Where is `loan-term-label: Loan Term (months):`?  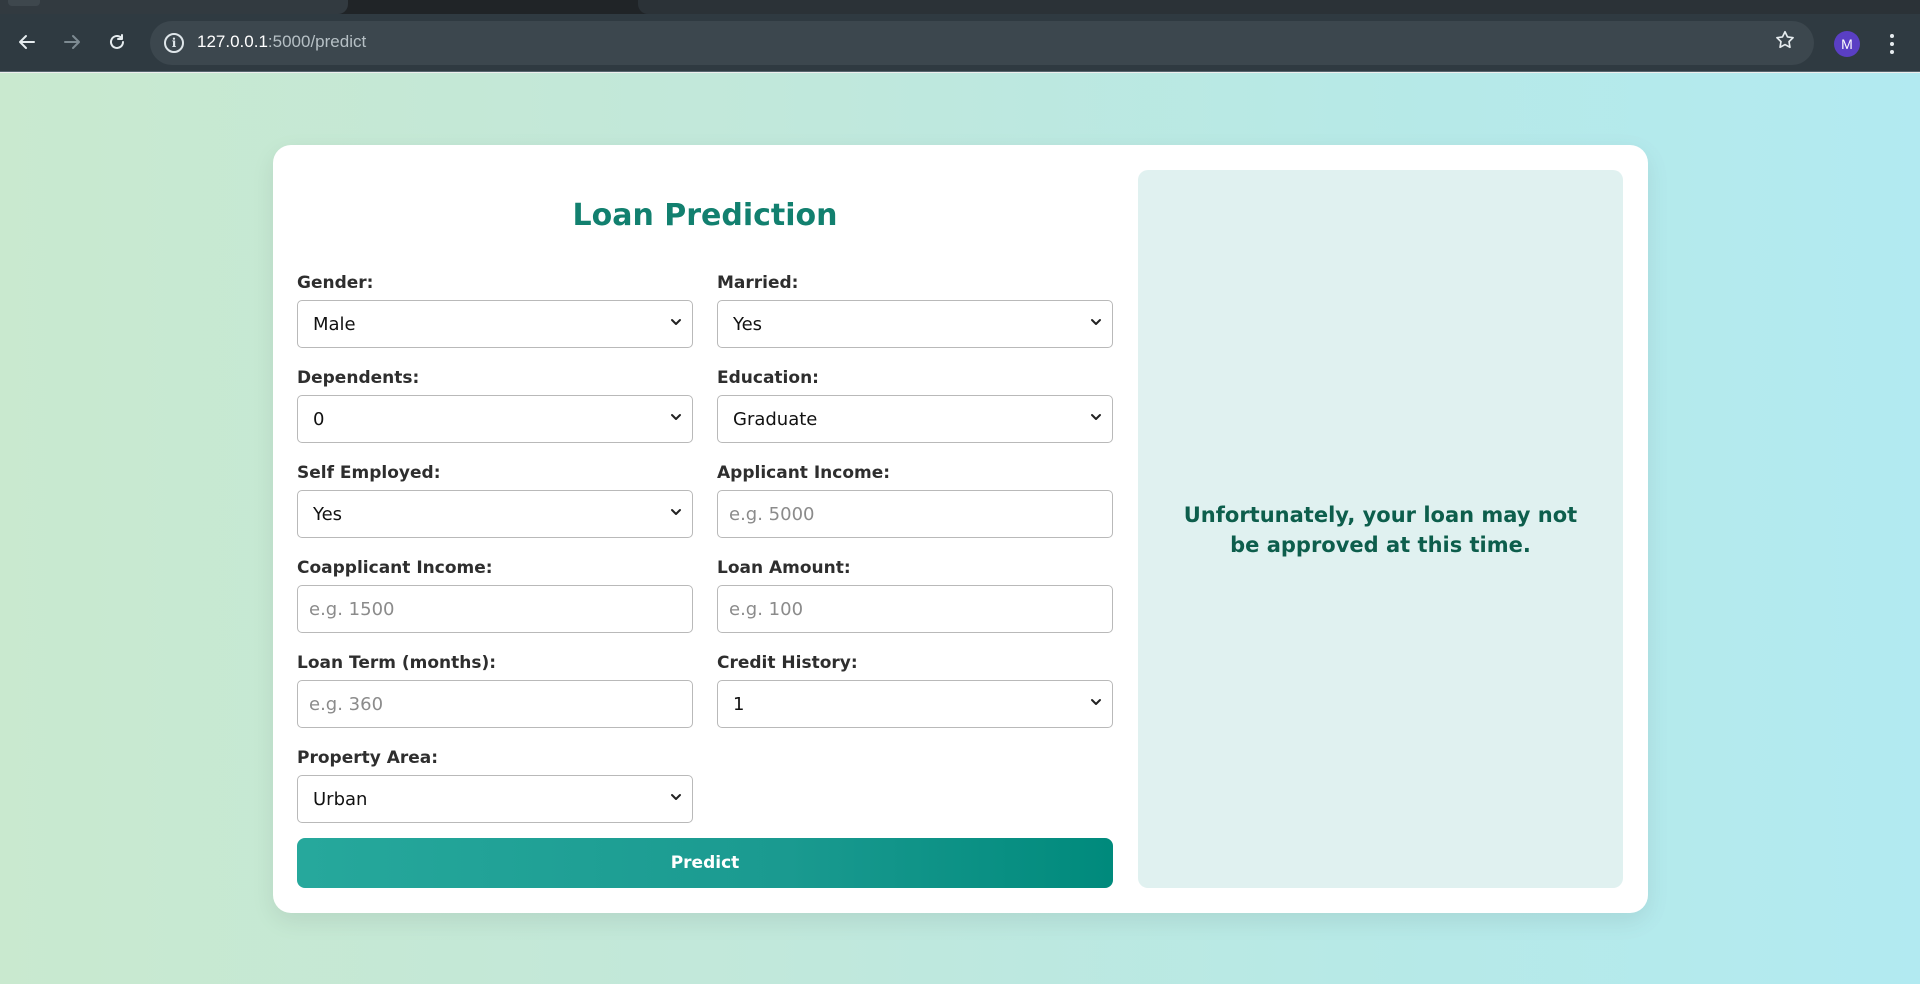
loan-term-label: Loan Term (months): is located at coordinates (397, 663).